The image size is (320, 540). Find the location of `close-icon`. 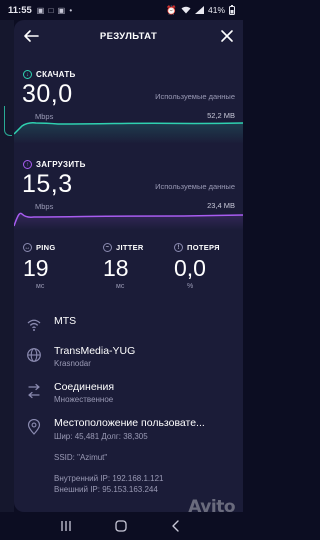

close-icon is located at coordinates (227, 36).